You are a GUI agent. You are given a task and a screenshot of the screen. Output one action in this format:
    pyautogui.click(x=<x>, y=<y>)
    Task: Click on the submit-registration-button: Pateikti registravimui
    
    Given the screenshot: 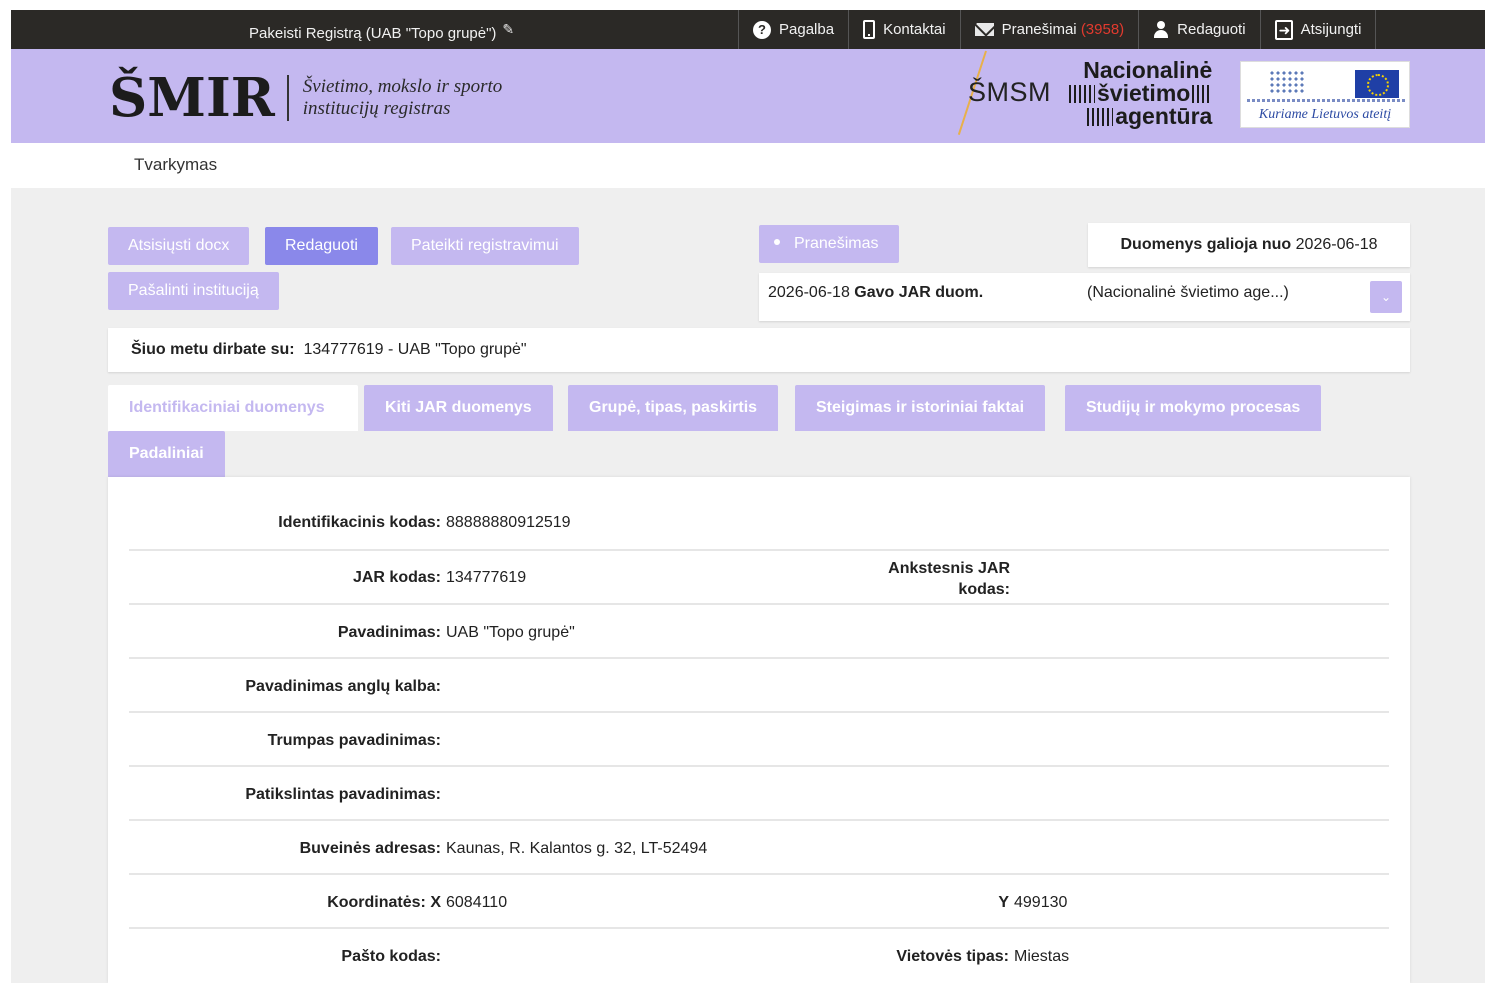 What is the action you would take?
    pyautogui.click(x=485, y=246)
    